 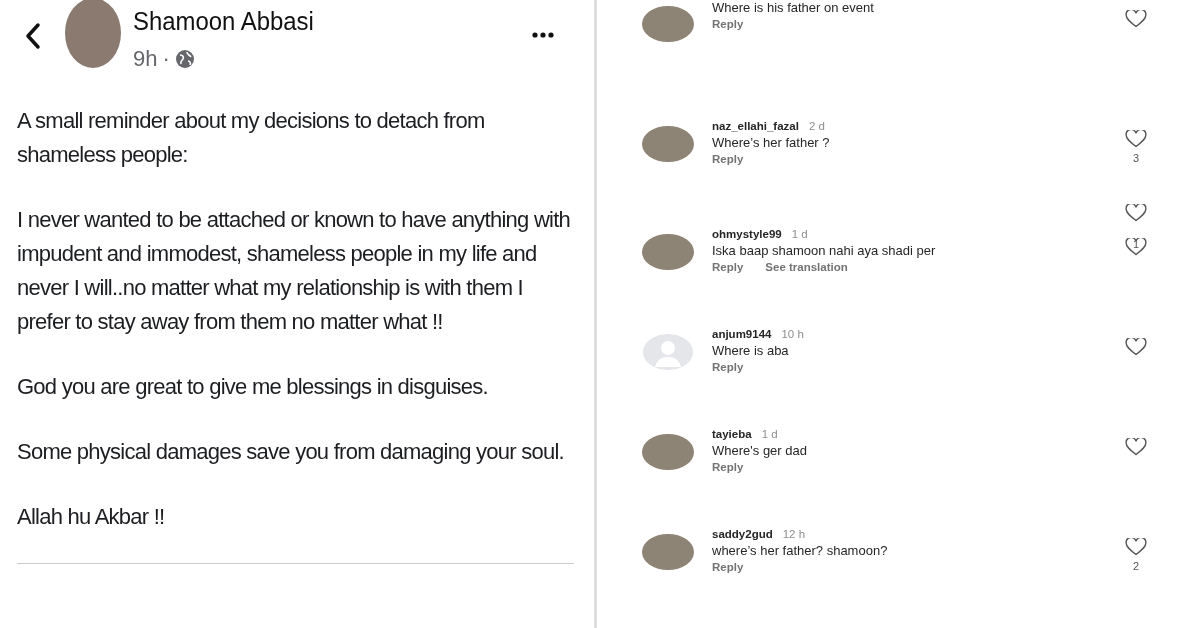 I want to click on comment-text: Where’s her father ?, so click(x=771, y=142).